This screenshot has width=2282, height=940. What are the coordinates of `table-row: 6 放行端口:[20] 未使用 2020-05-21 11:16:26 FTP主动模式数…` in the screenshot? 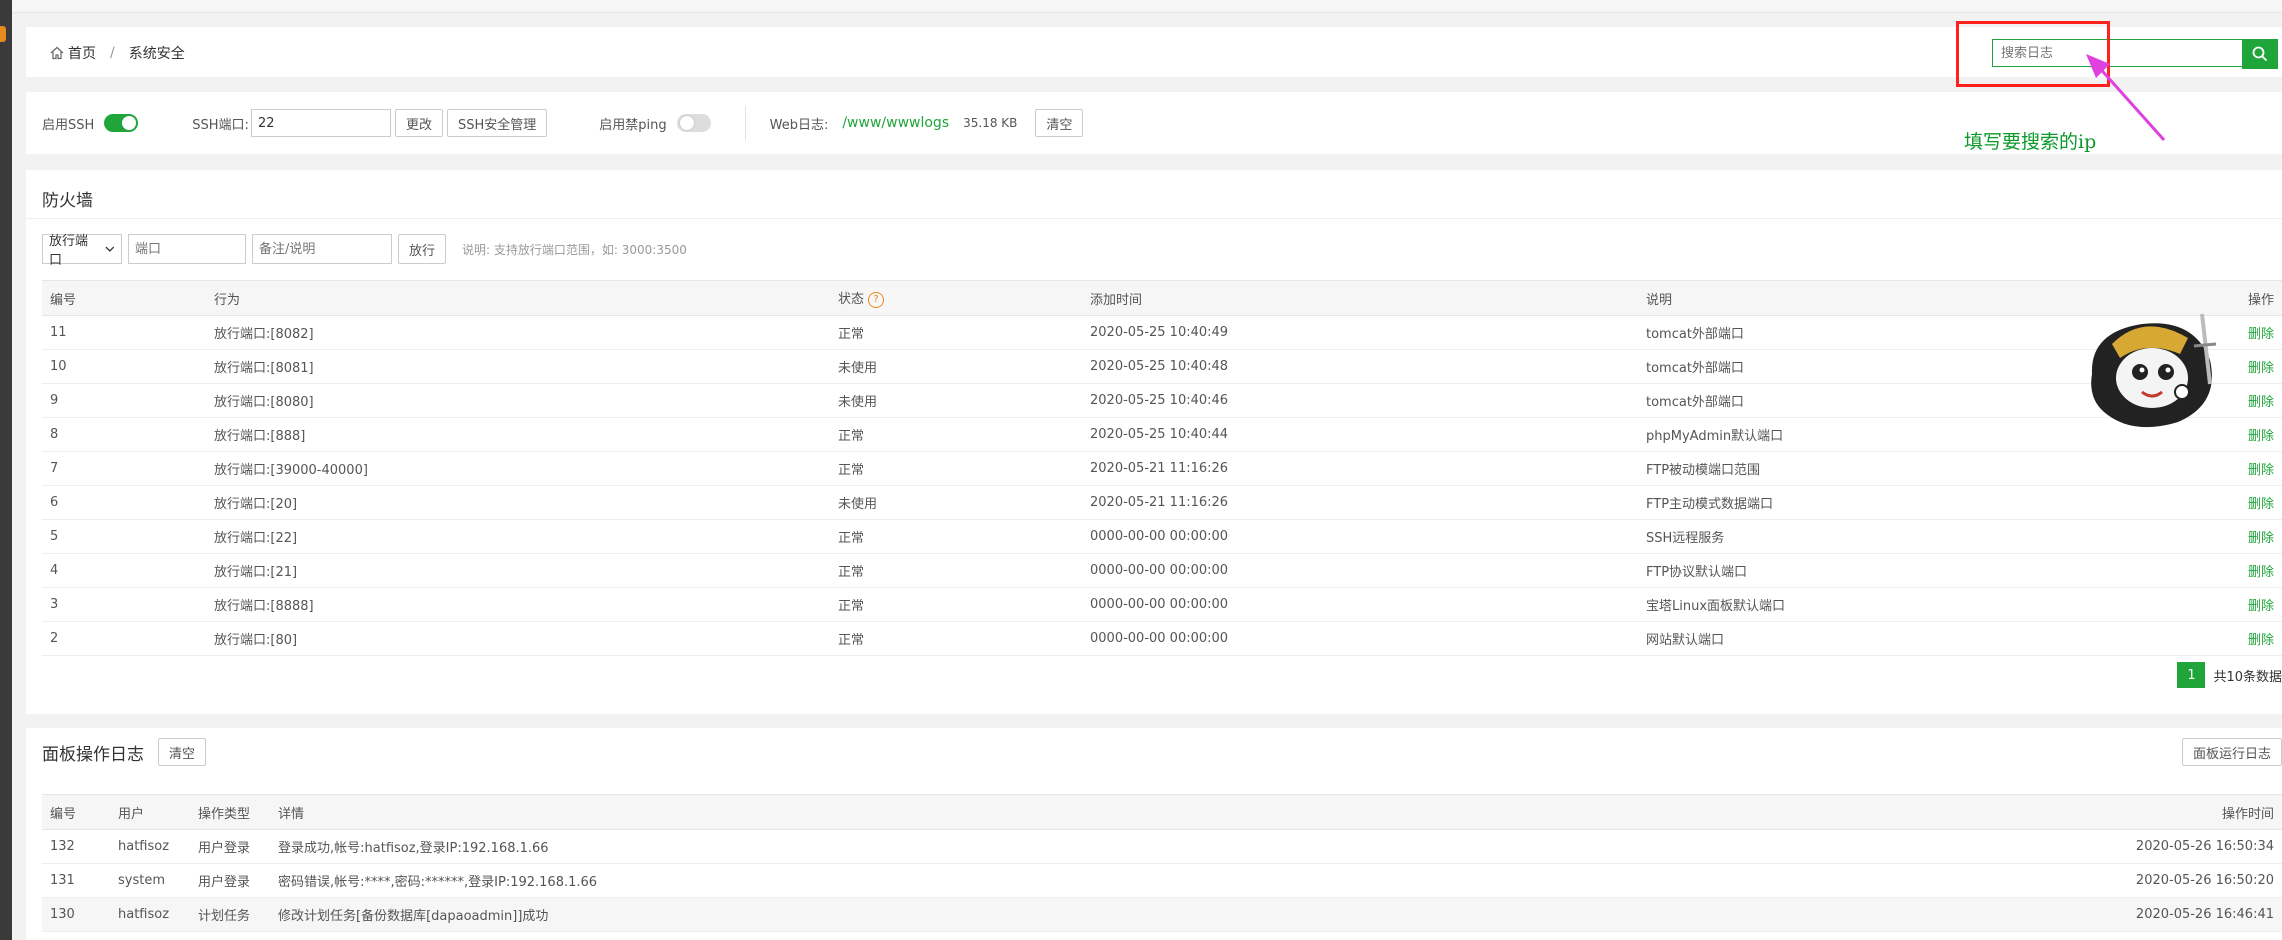 It's located at (1162, 502).